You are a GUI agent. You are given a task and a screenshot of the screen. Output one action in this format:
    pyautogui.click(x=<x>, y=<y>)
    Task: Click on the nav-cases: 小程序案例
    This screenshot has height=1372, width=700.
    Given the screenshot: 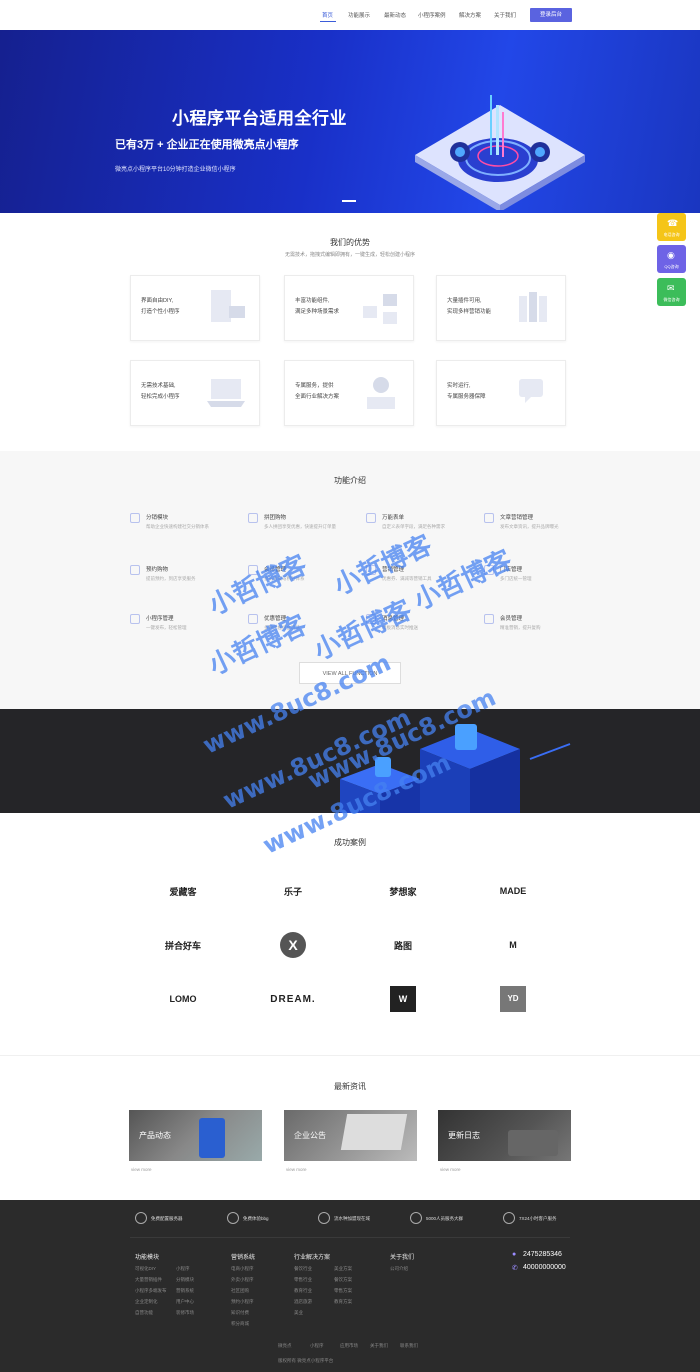 What is the action you would take?
    pyautogui.click(x=432, y=15)
    